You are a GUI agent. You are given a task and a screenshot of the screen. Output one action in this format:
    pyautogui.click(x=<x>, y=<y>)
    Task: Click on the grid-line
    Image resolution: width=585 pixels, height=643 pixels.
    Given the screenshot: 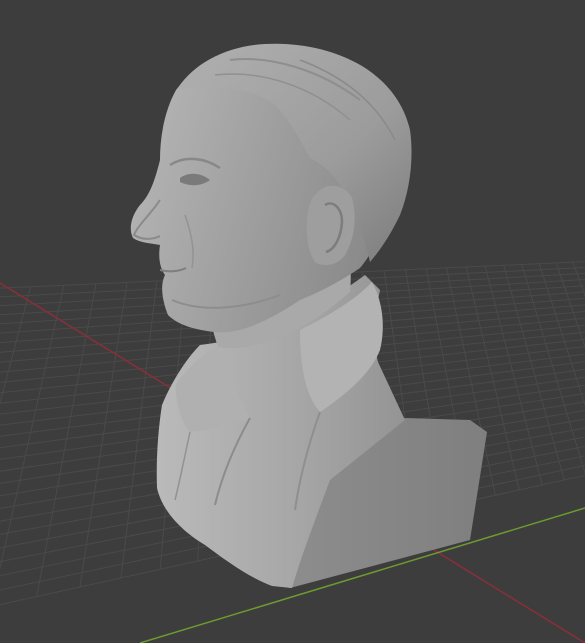 What is the action you would take?
    pyautogui.click(x=66, y=440)
    